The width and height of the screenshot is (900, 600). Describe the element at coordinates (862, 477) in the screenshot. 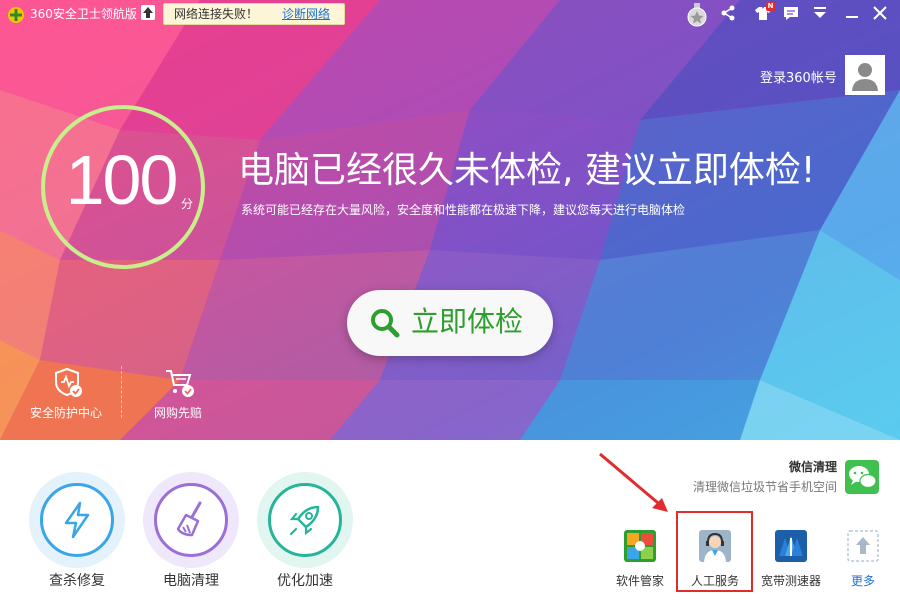

I see `wechat-icon` at that location.